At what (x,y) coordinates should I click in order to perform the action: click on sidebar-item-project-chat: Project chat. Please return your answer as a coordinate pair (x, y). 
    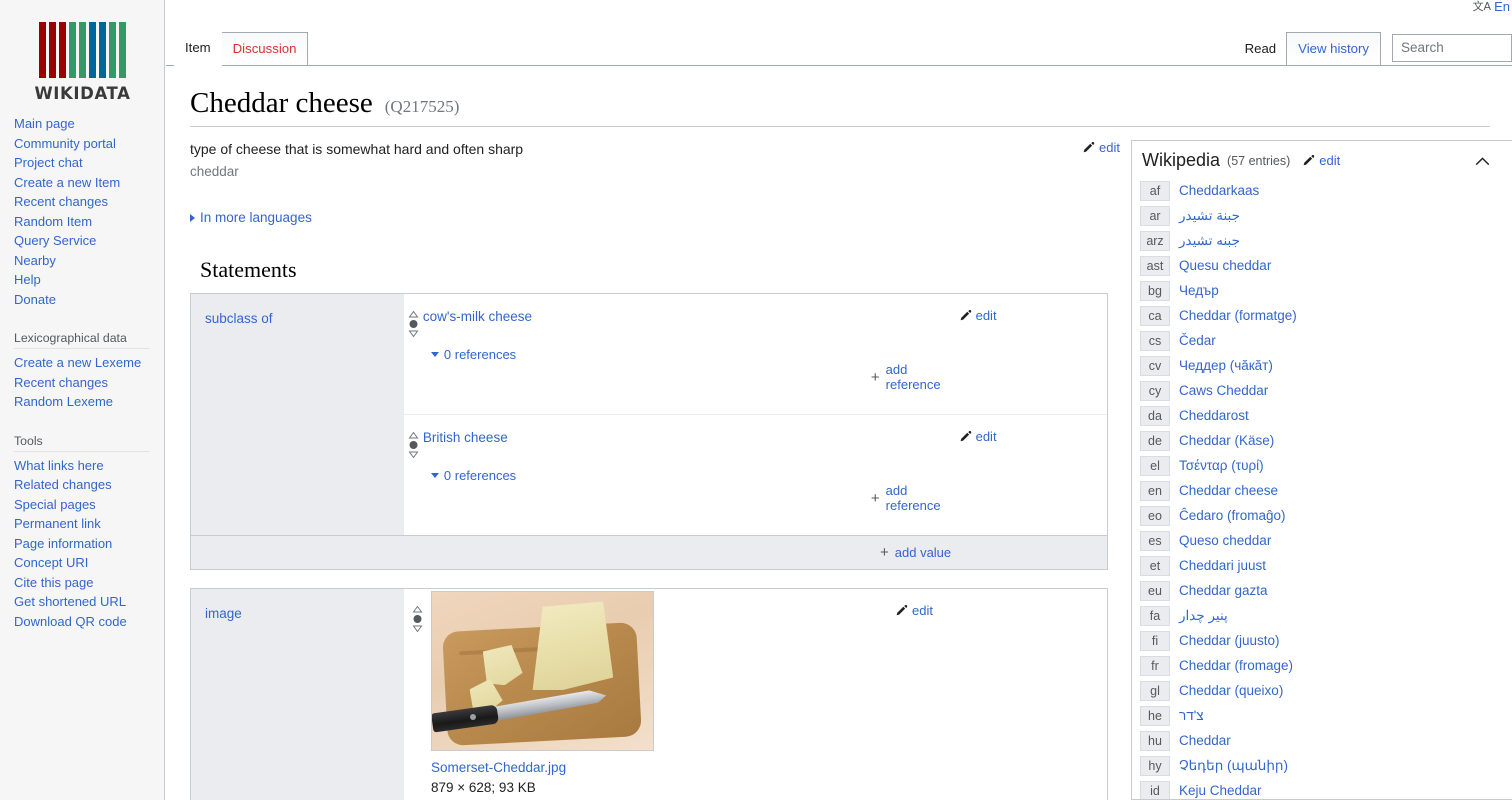
    Looking at the image, I should click on (89, 163).